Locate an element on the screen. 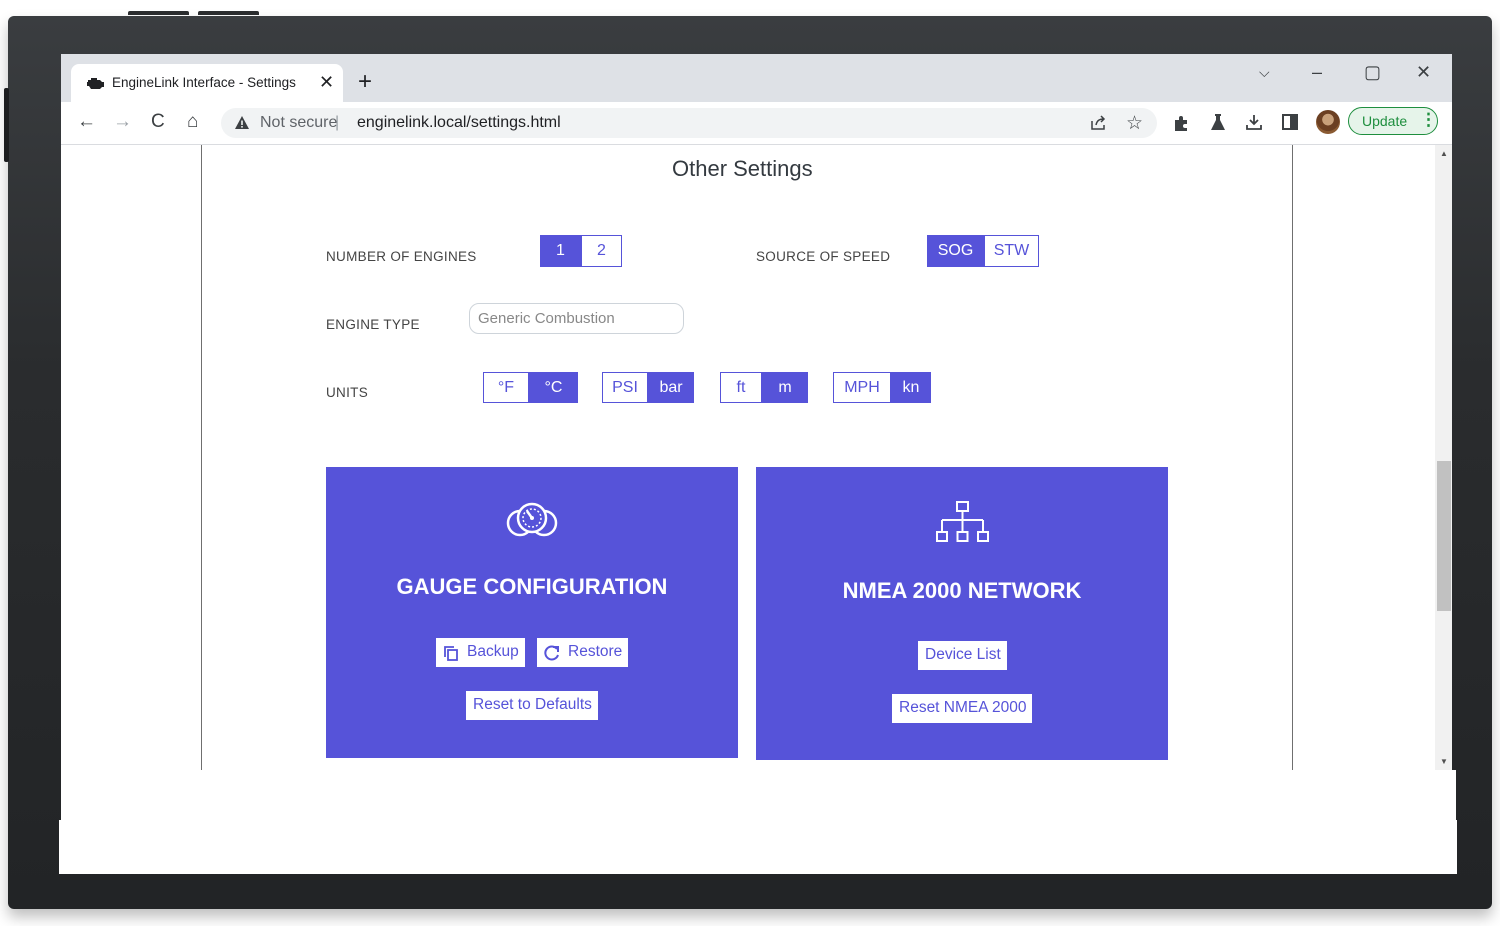  reset-to-defaults-button: Reset to Defaults is located at coordinates (532, 705).